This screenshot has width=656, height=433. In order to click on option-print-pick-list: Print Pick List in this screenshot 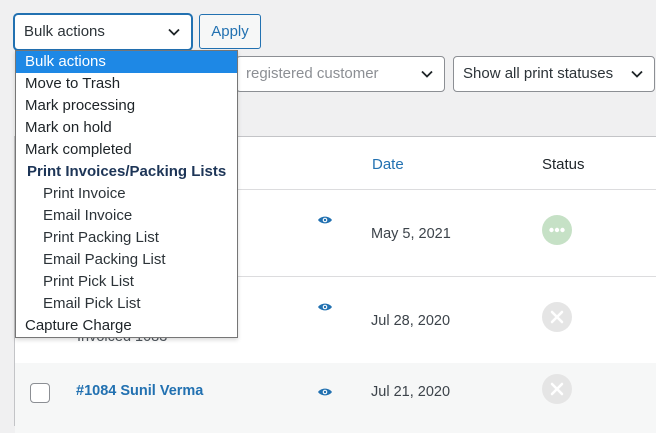, I will do `click(126, 282)`.